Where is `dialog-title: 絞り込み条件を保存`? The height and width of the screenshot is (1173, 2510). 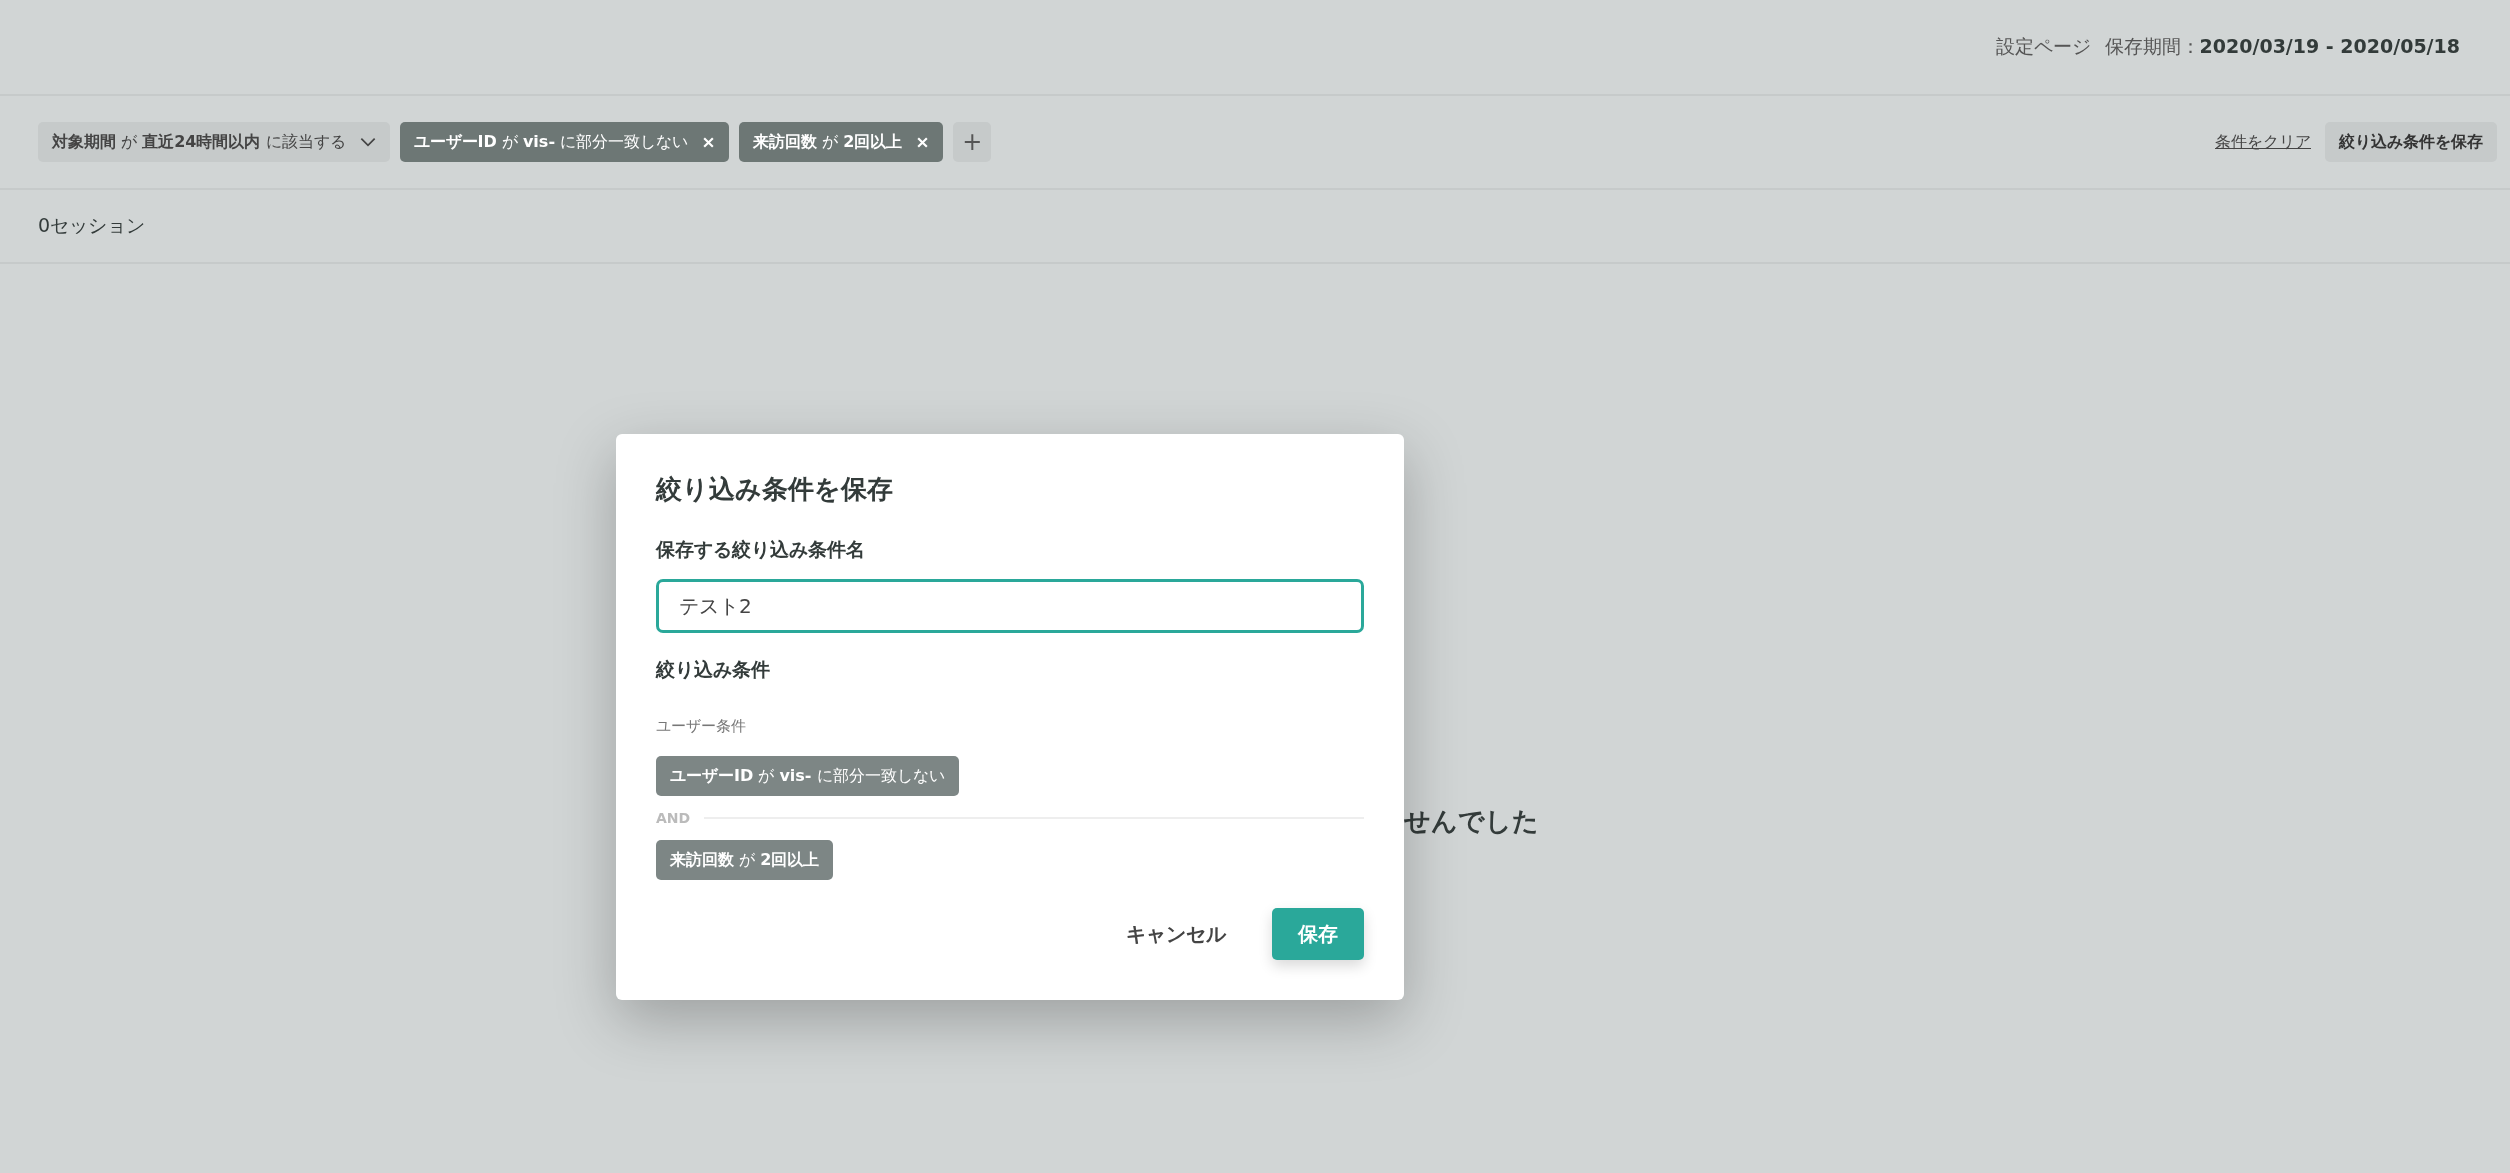
dialog-title: 絞り込み条件を保存 is located at coordinates (775, 489).